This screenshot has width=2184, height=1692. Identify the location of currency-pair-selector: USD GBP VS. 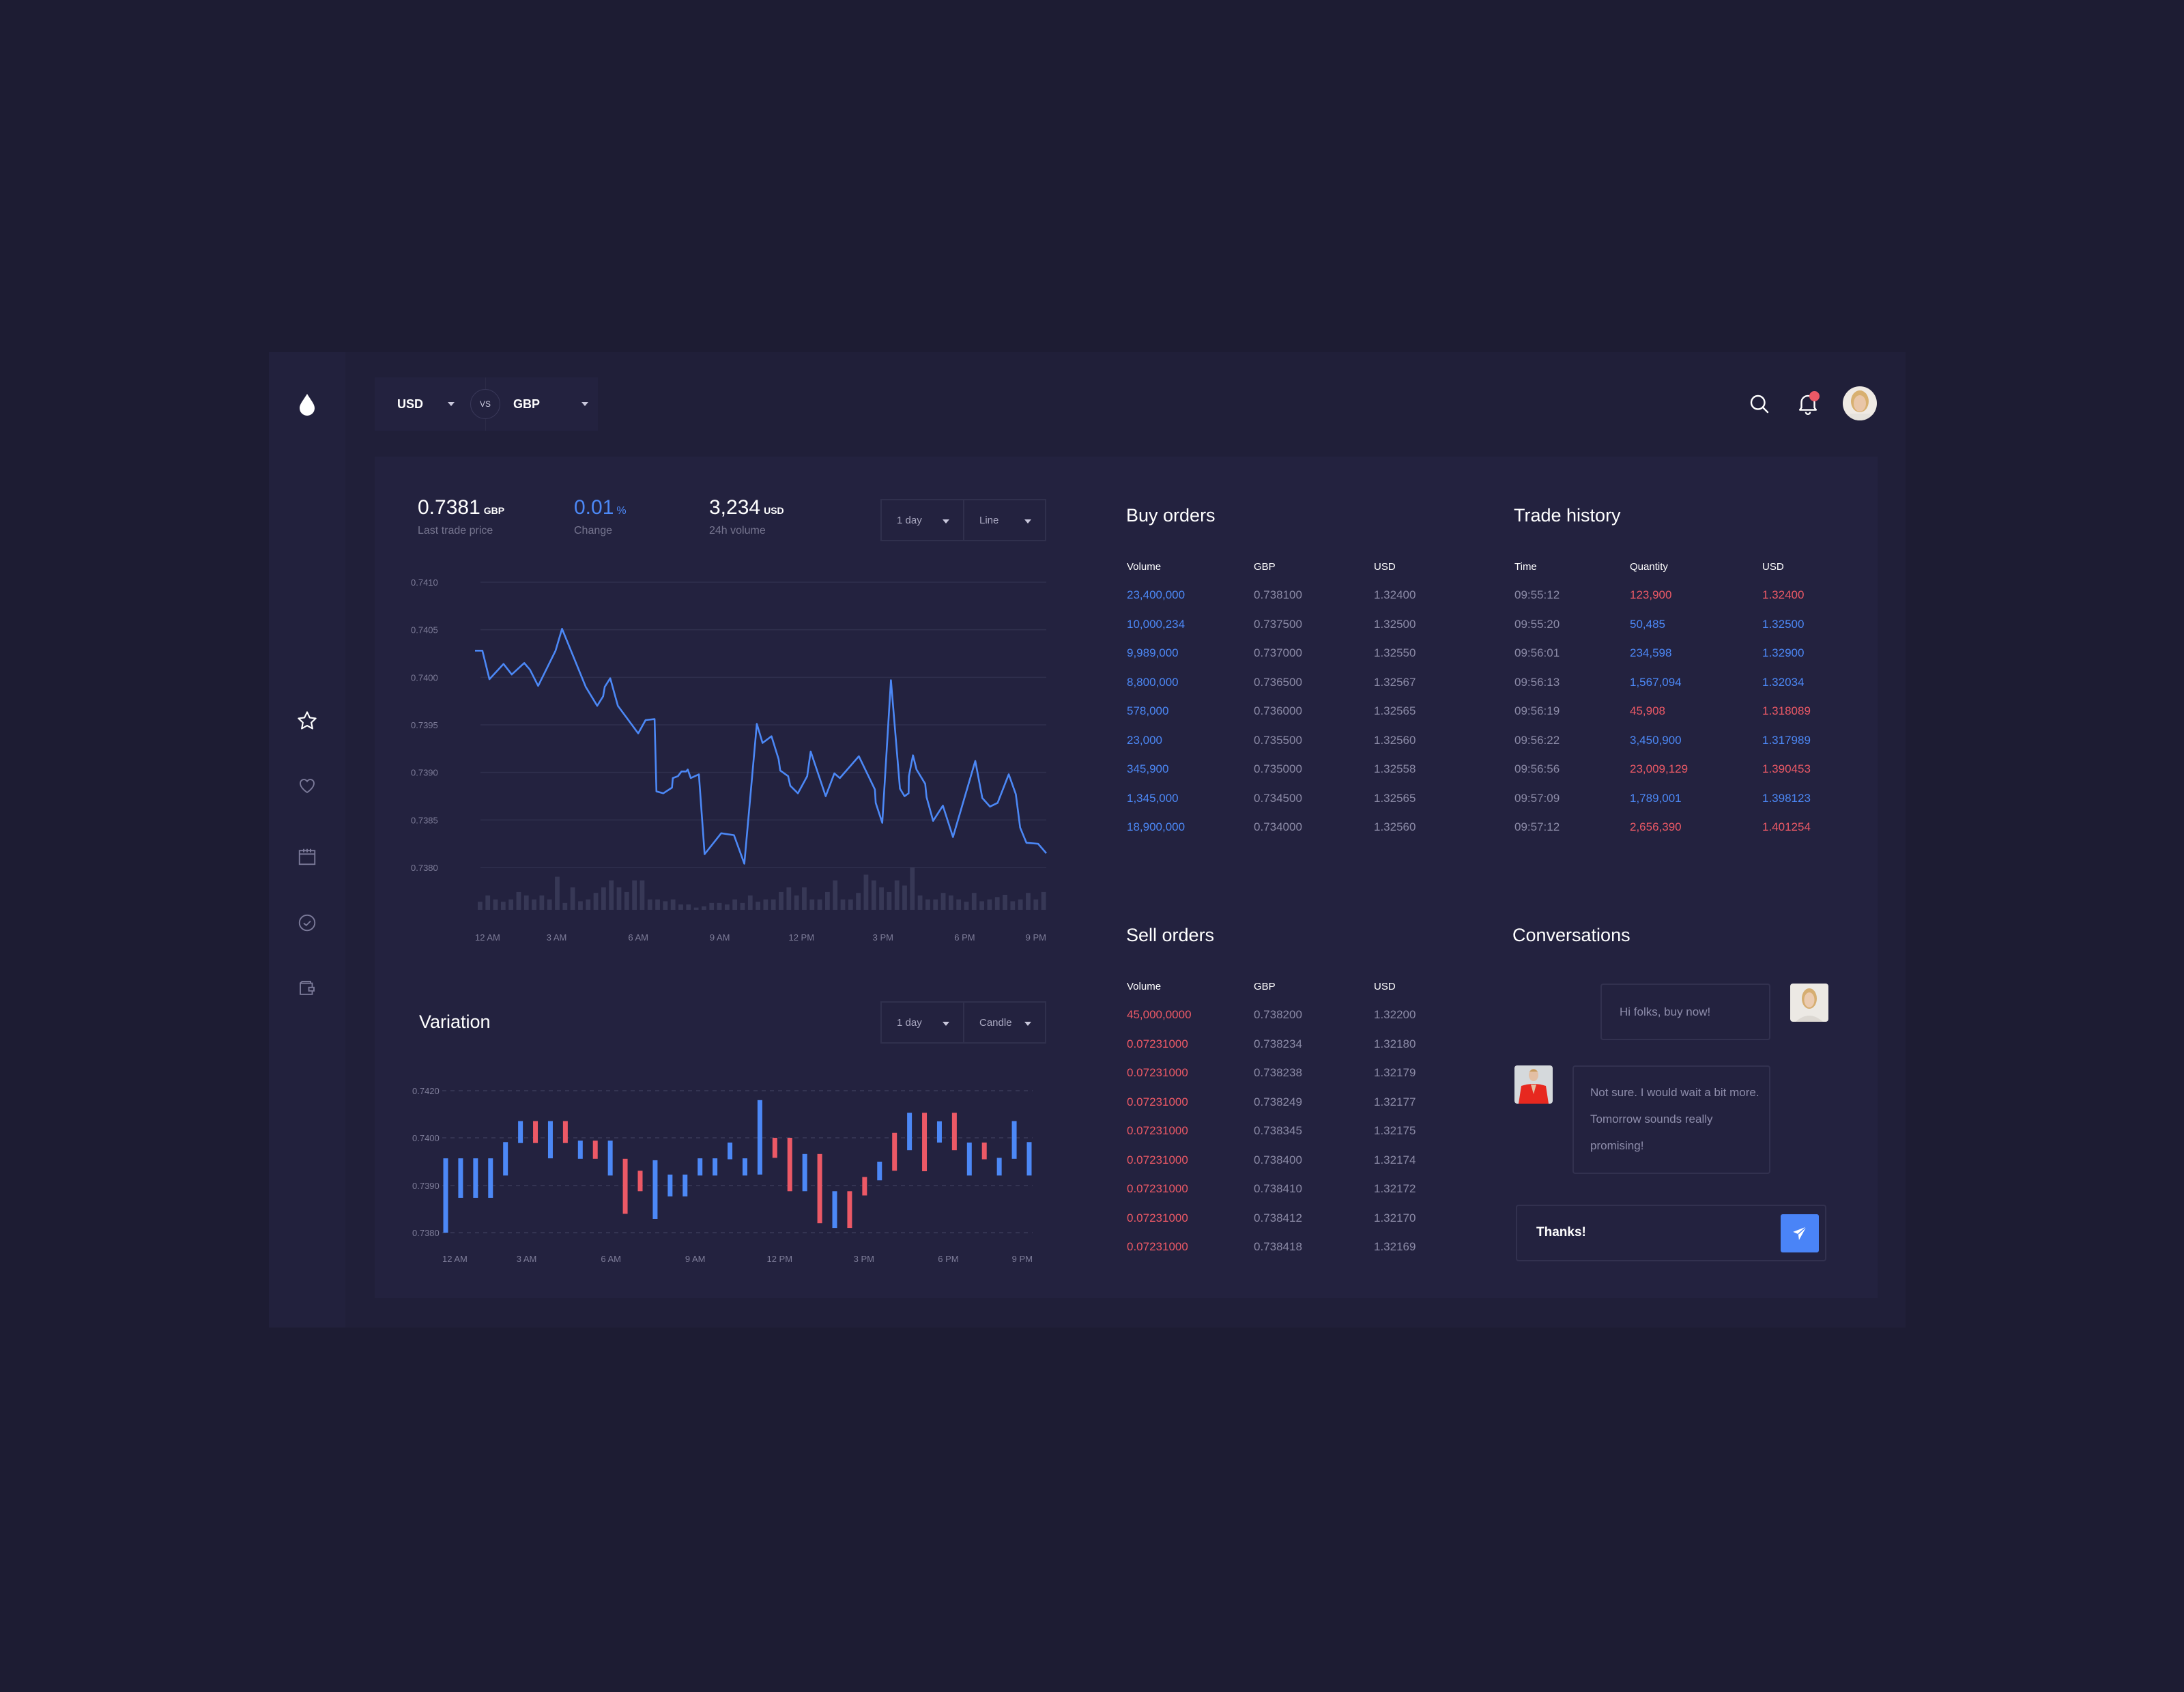
(486, 404).